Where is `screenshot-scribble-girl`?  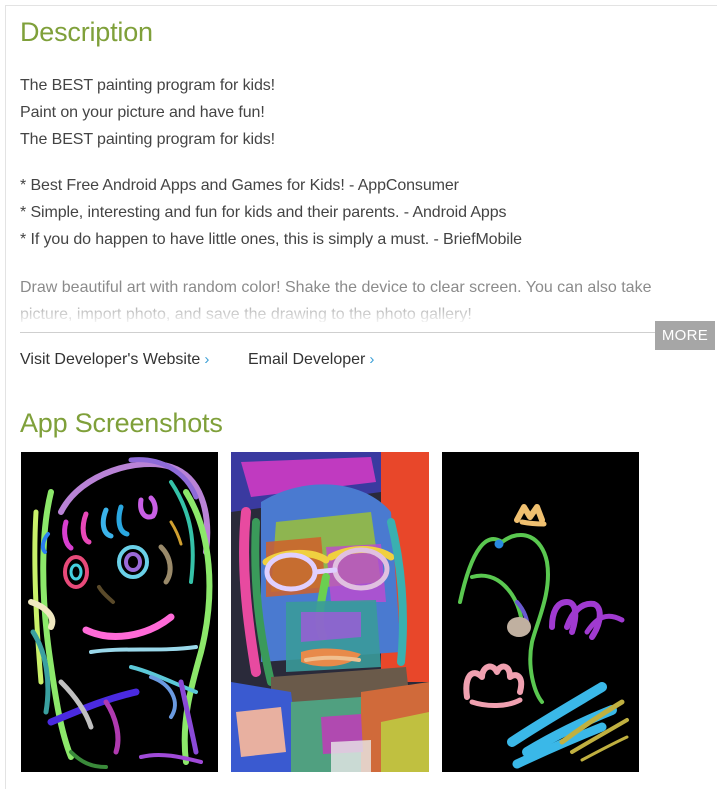
screenshot-scribble-girl is located at coordinates (120, 613).